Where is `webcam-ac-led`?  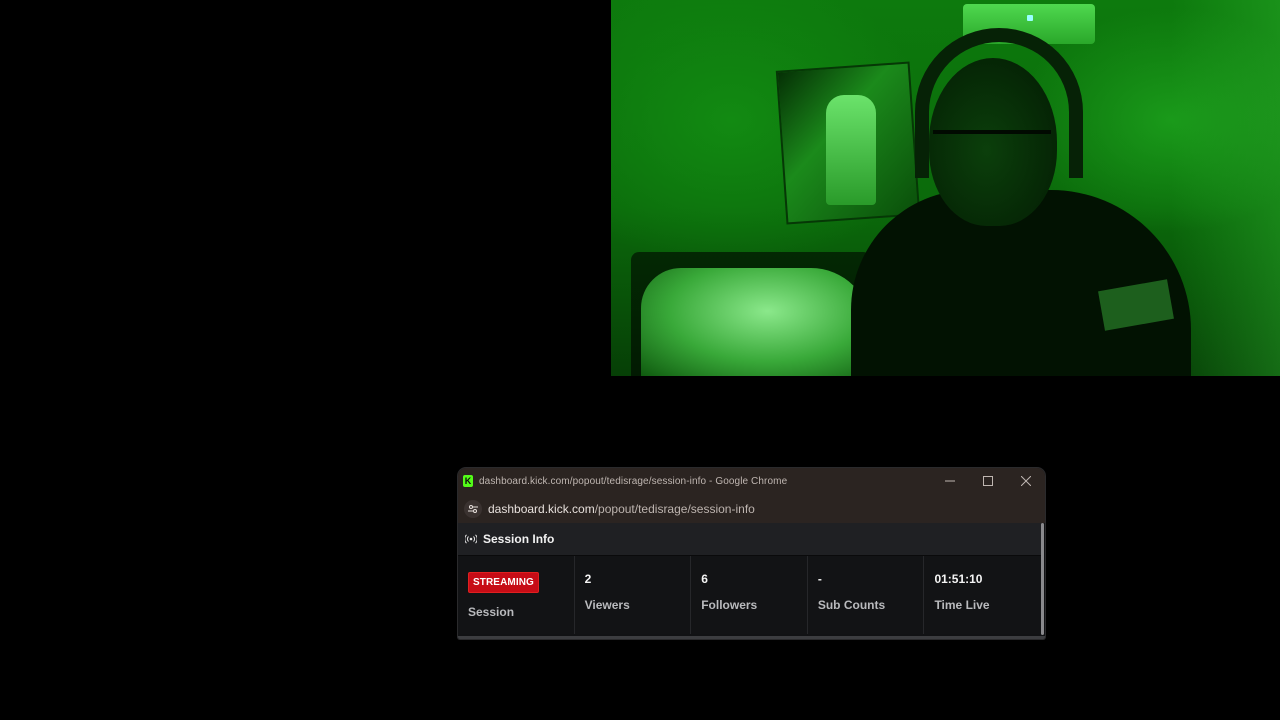 webcam-ac-led is located at coordinates (1030, 18).